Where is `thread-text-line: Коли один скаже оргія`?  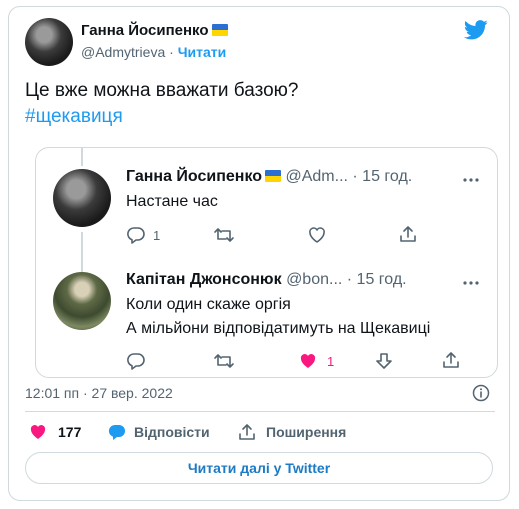
thread-text-line: Коли один скаже оргія is located at coordinates (208, 304).